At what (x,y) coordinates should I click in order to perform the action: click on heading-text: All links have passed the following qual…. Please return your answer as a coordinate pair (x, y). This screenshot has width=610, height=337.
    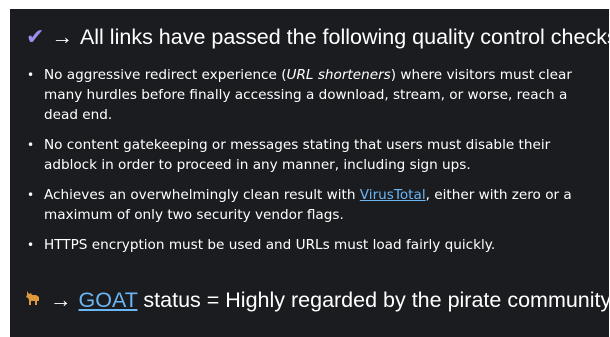
    Looking at the image, I should click on (344, 37).